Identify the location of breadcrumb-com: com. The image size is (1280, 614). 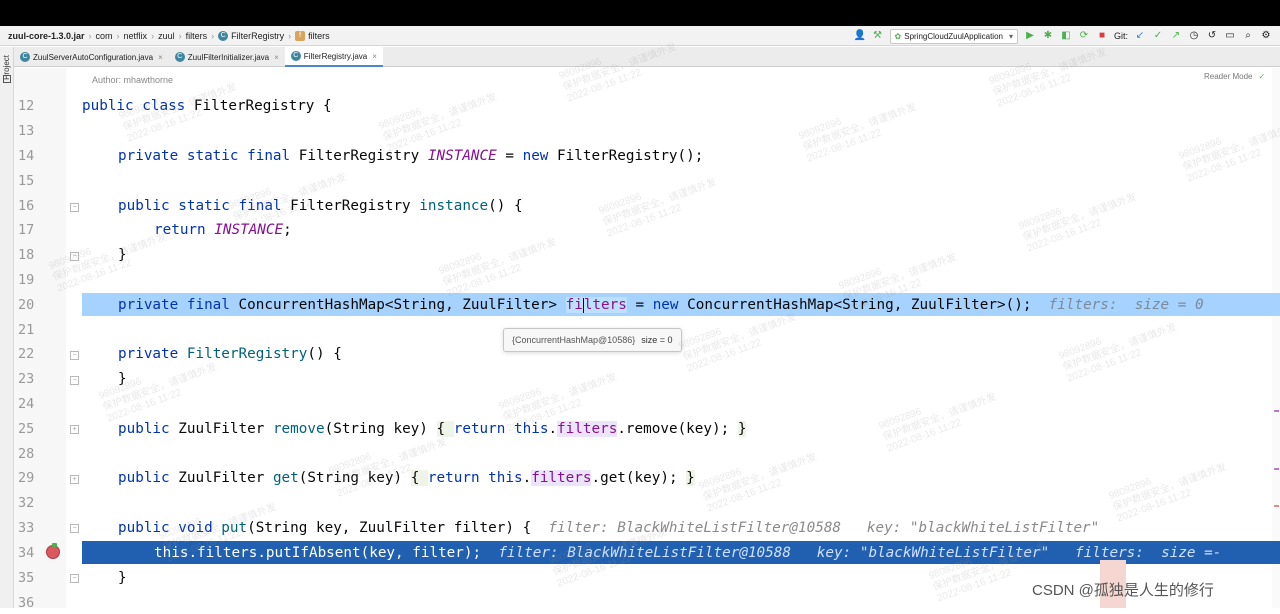
(104, 36).